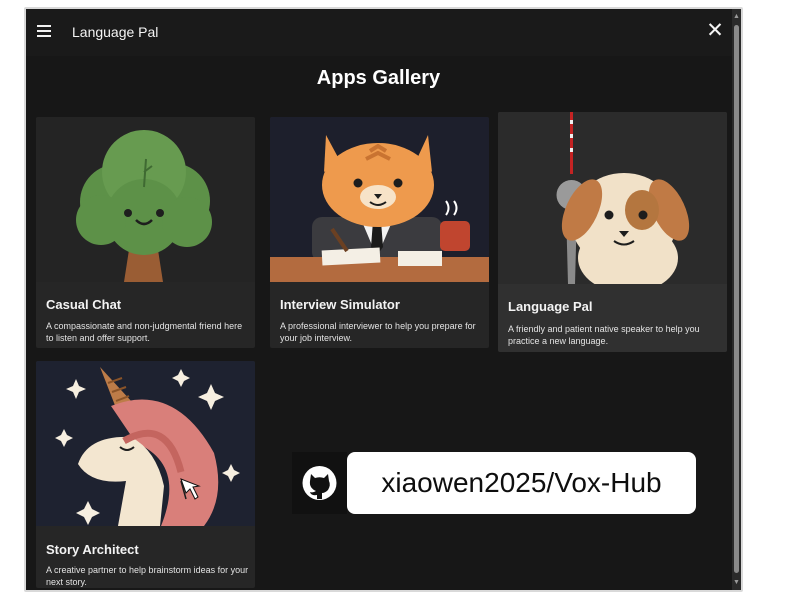 The width and height of the screenshot is (800, 600). What do you see at coordinates (715, 30) in the screenshot?
I see `close-icon: ✕` at bounding box center [715, 30].